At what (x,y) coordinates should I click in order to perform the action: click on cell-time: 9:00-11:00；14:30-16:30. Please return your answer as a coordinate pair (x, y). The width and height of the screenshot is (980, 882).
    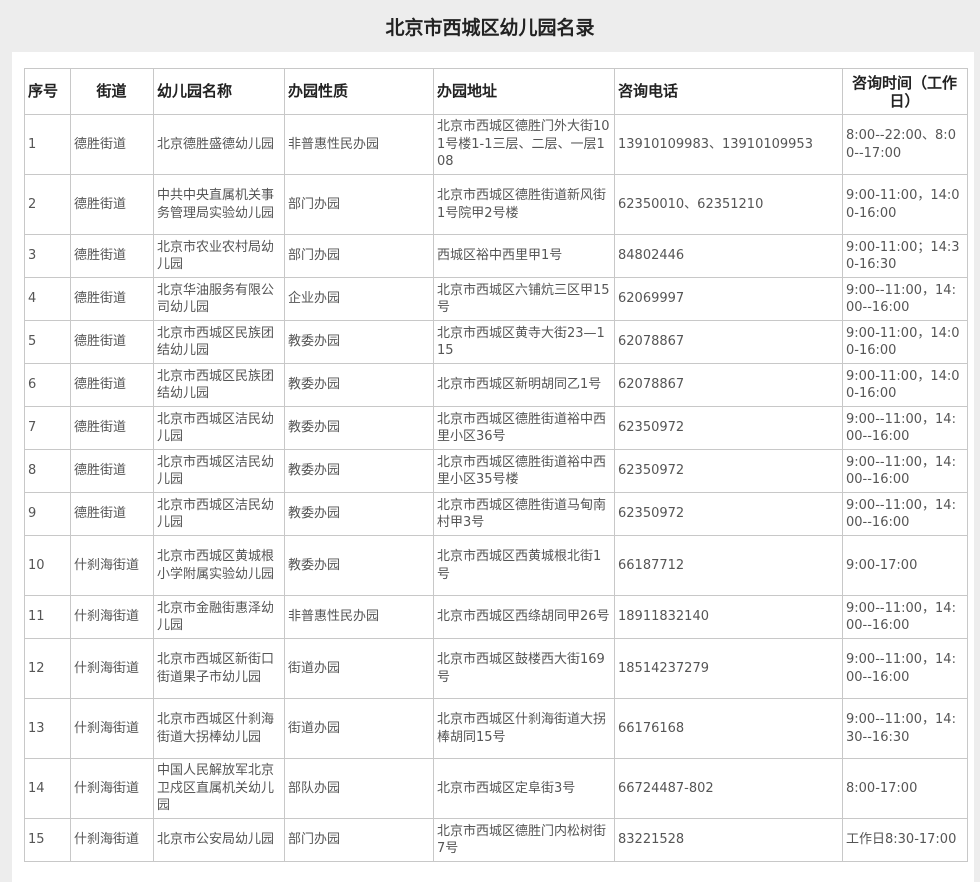
    Looking at the image, I should click on (905, 256).